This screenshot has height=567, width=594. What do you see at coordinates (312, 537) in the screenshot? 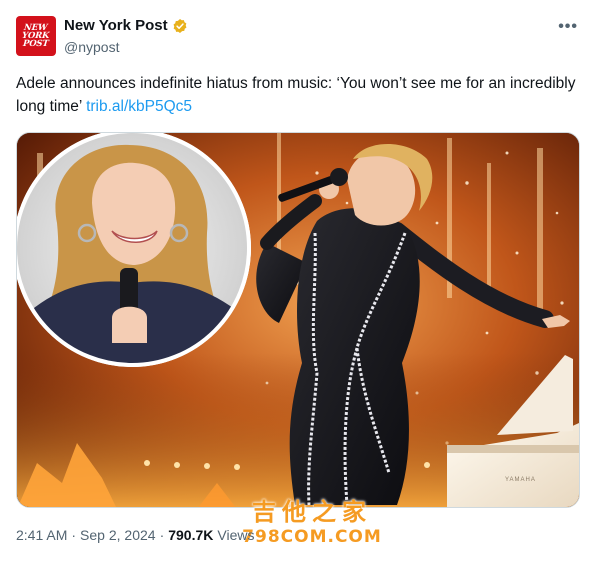
I see `watermark-line-2: 798COM.COM` at bounding box center [312, 537].